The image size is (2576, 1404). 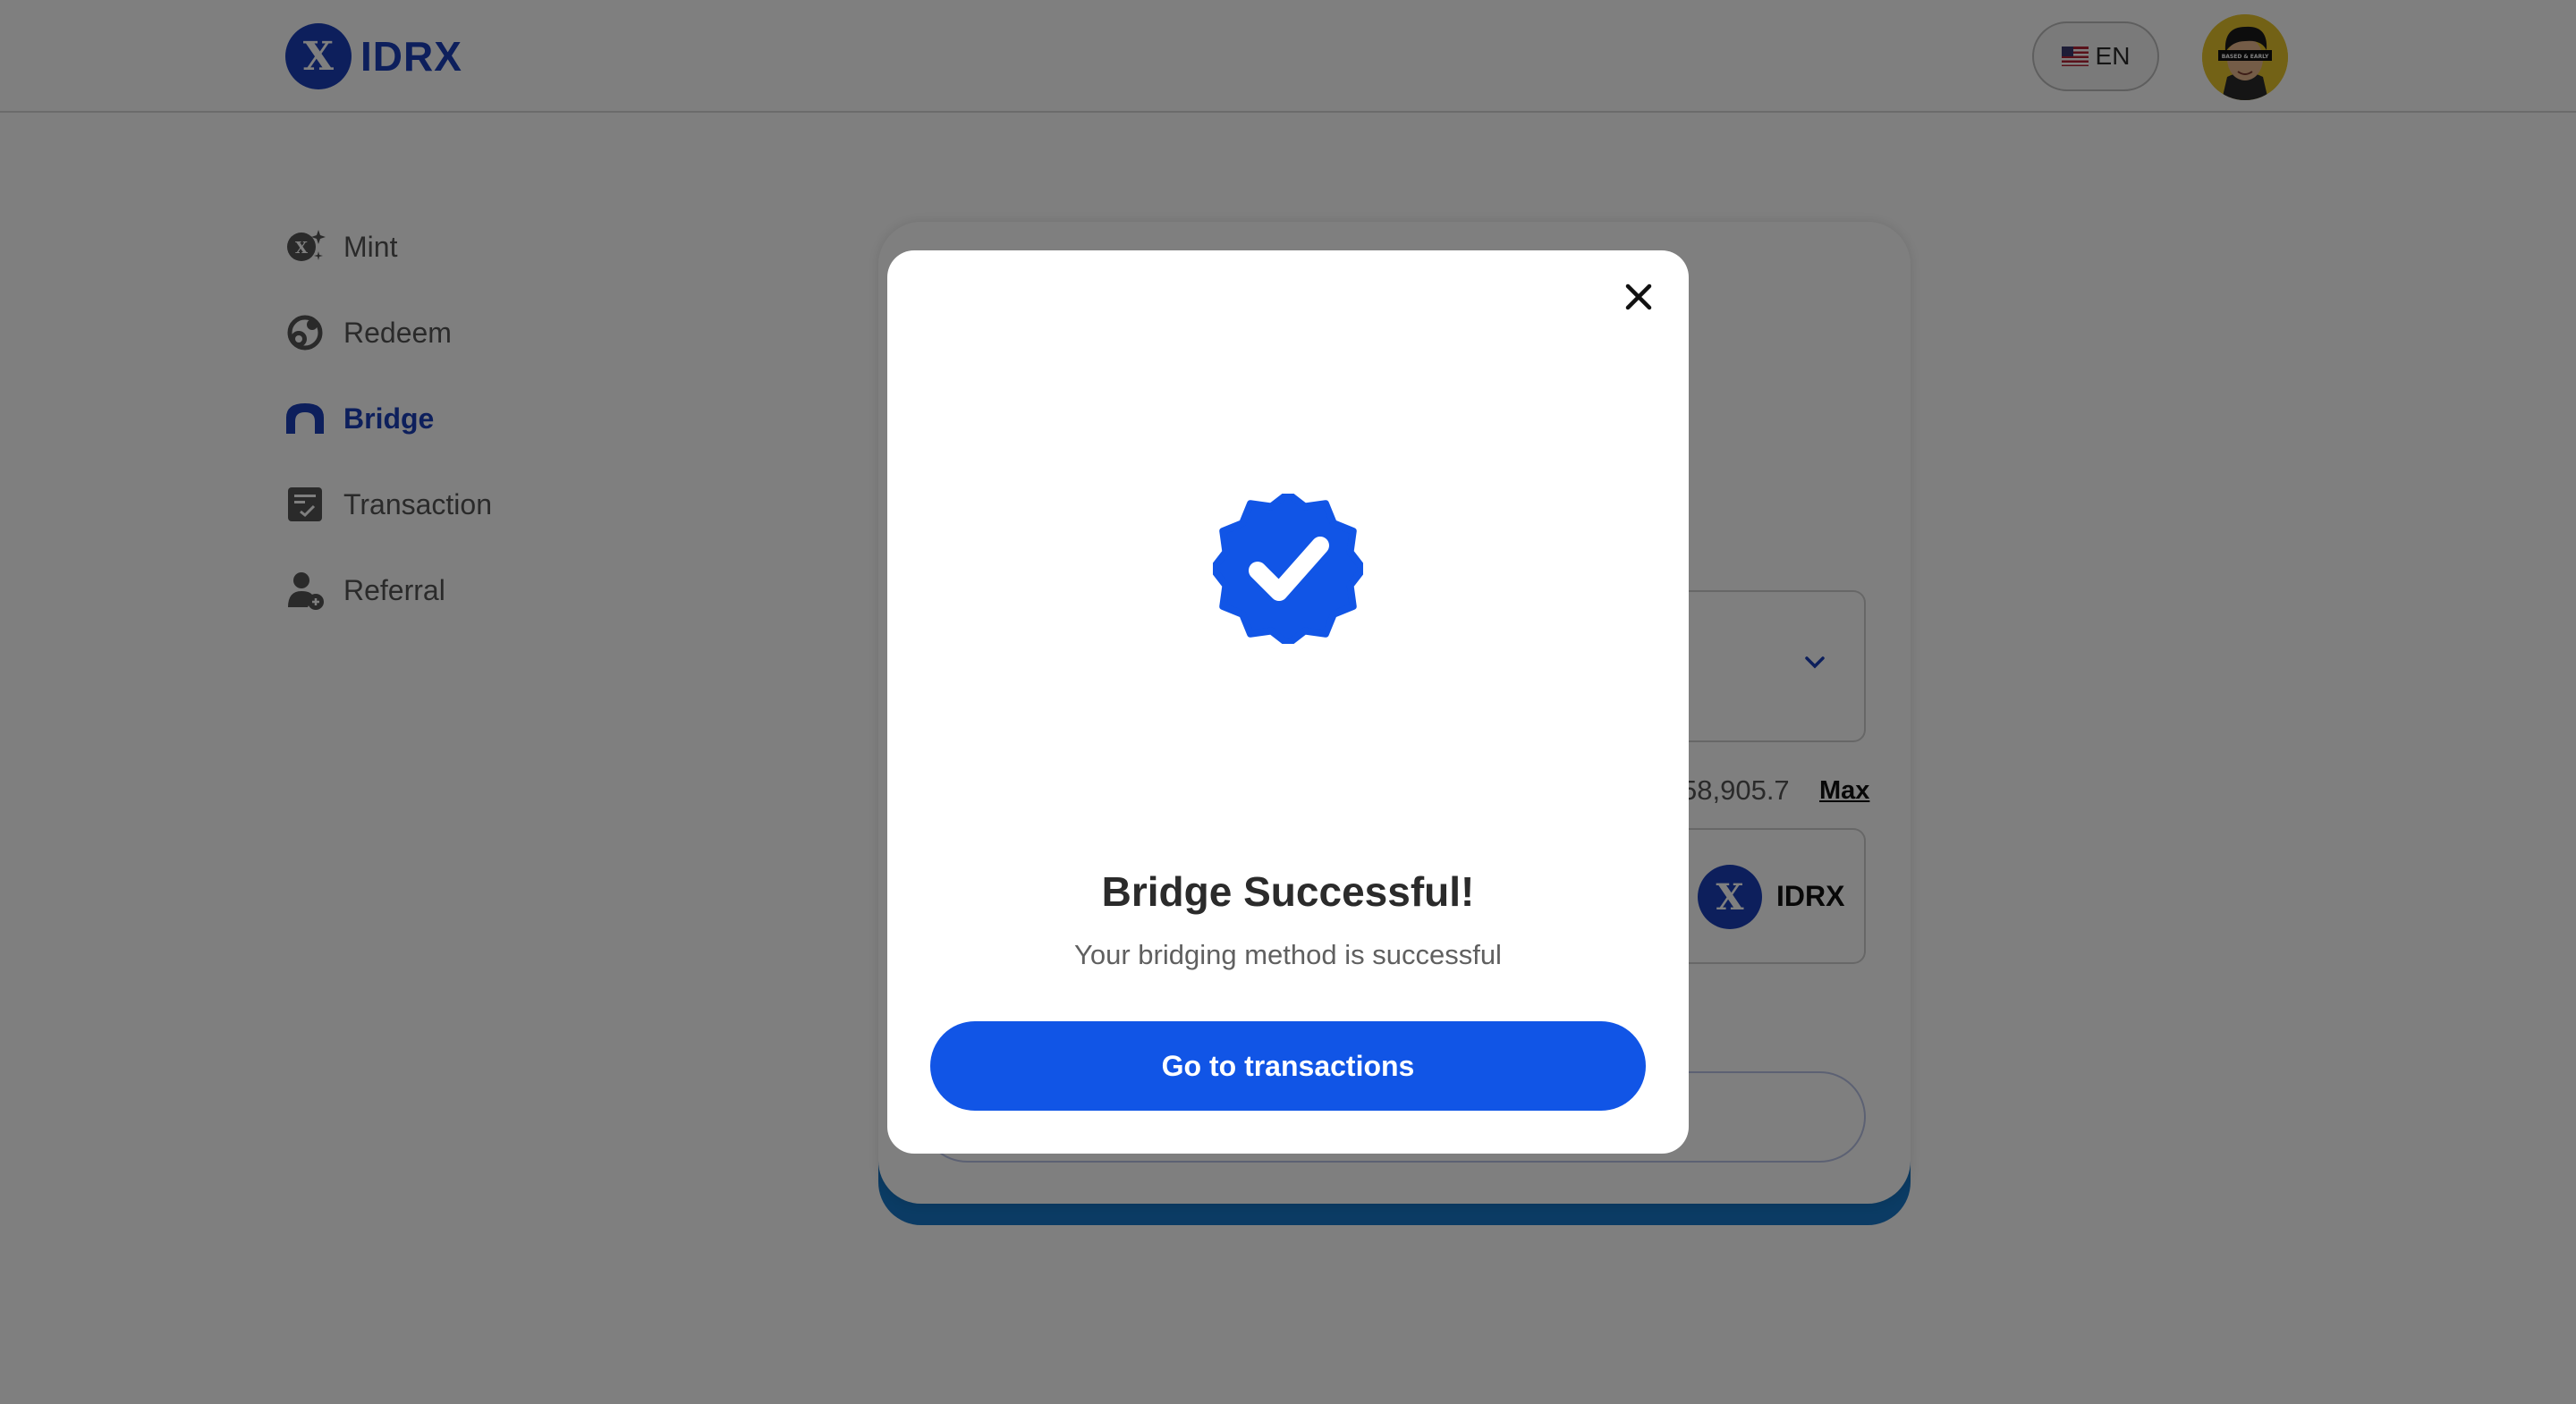 What do you see at coordinates (1288, 568) in the screenshot?
I see `verified-badge-icon` at bounding box center [1288, 568].